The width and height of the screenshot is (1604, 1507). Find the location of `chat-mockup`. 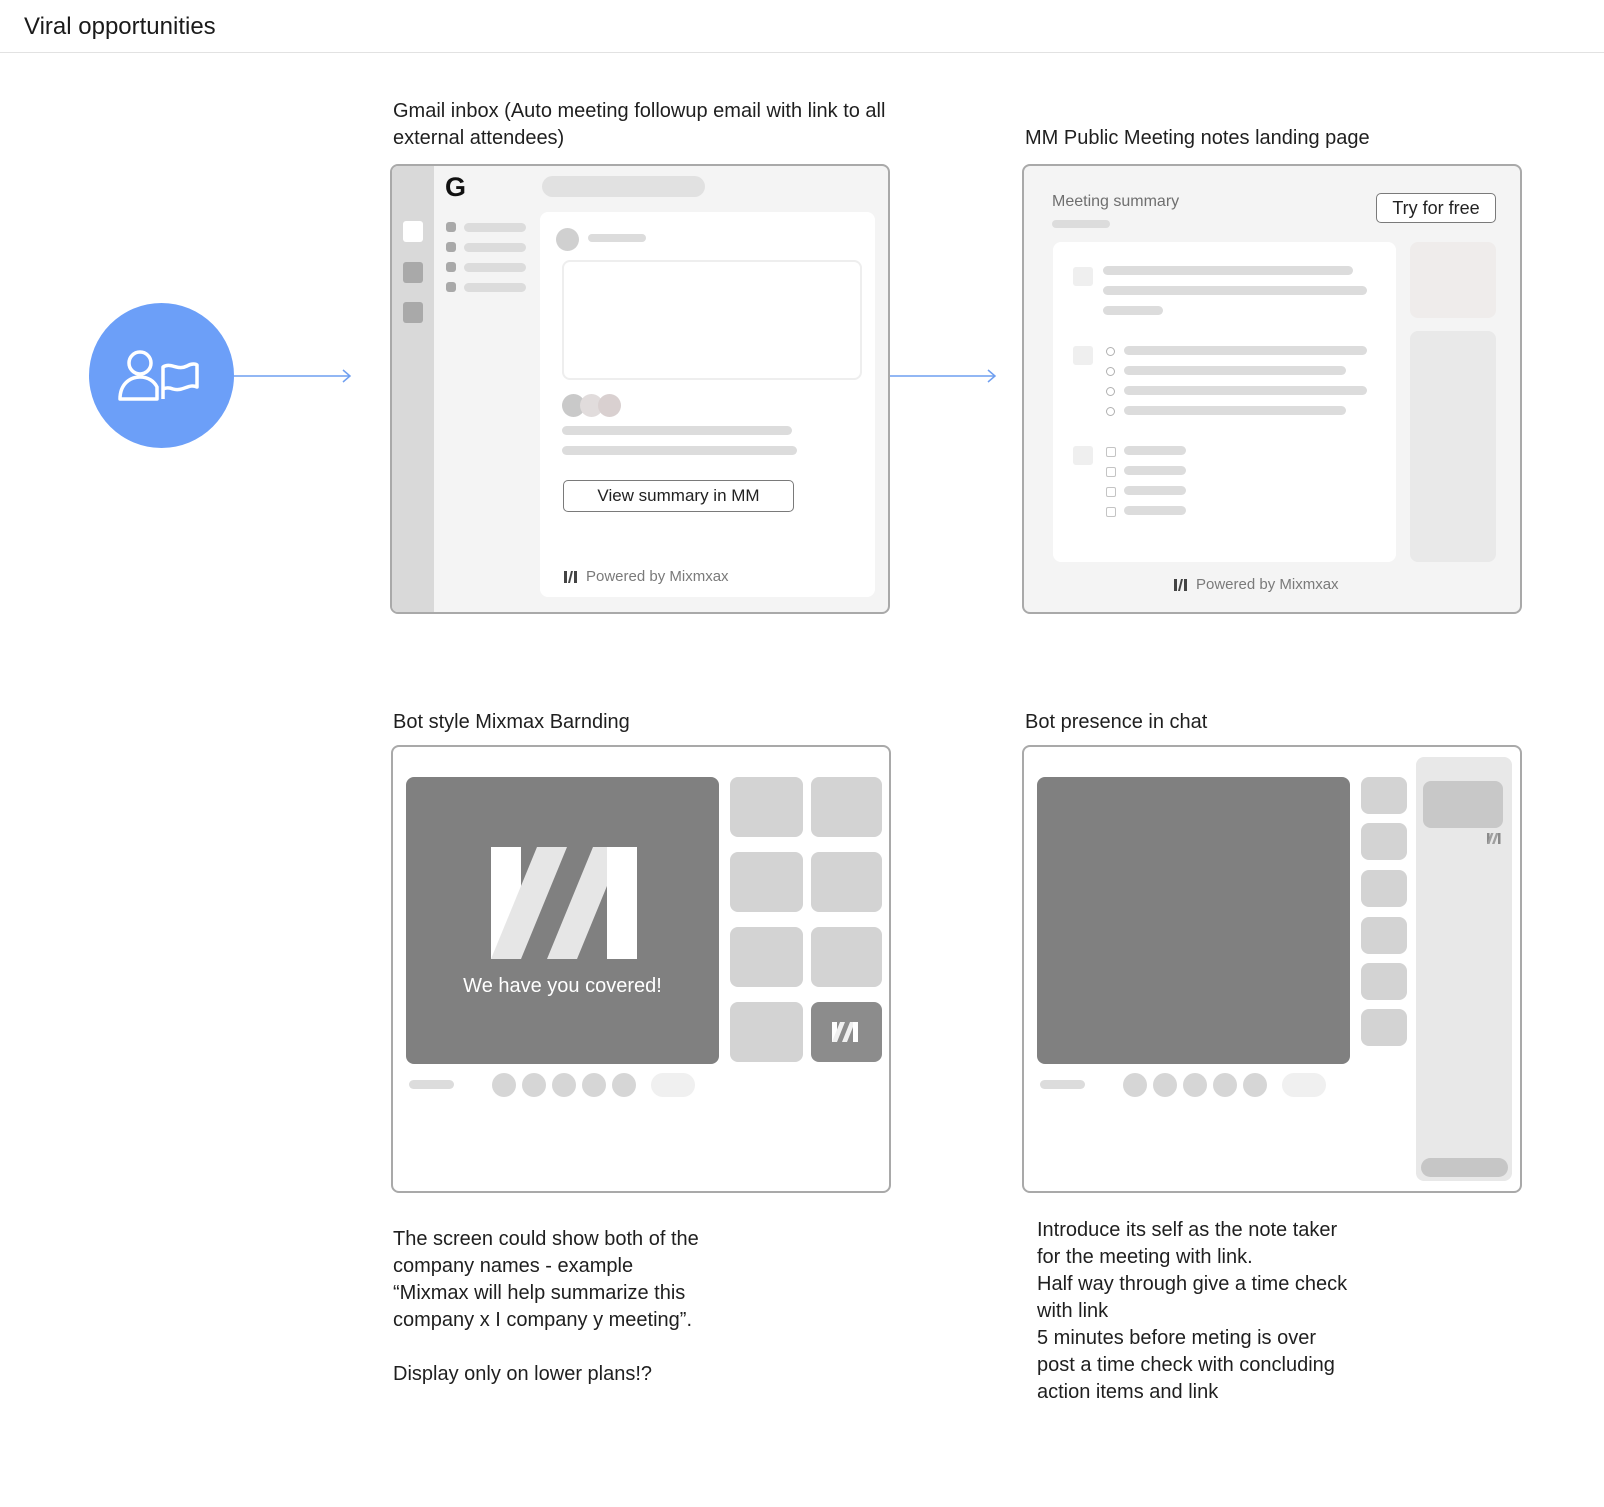

chat-mockup is located at coordinates (1272, 969).